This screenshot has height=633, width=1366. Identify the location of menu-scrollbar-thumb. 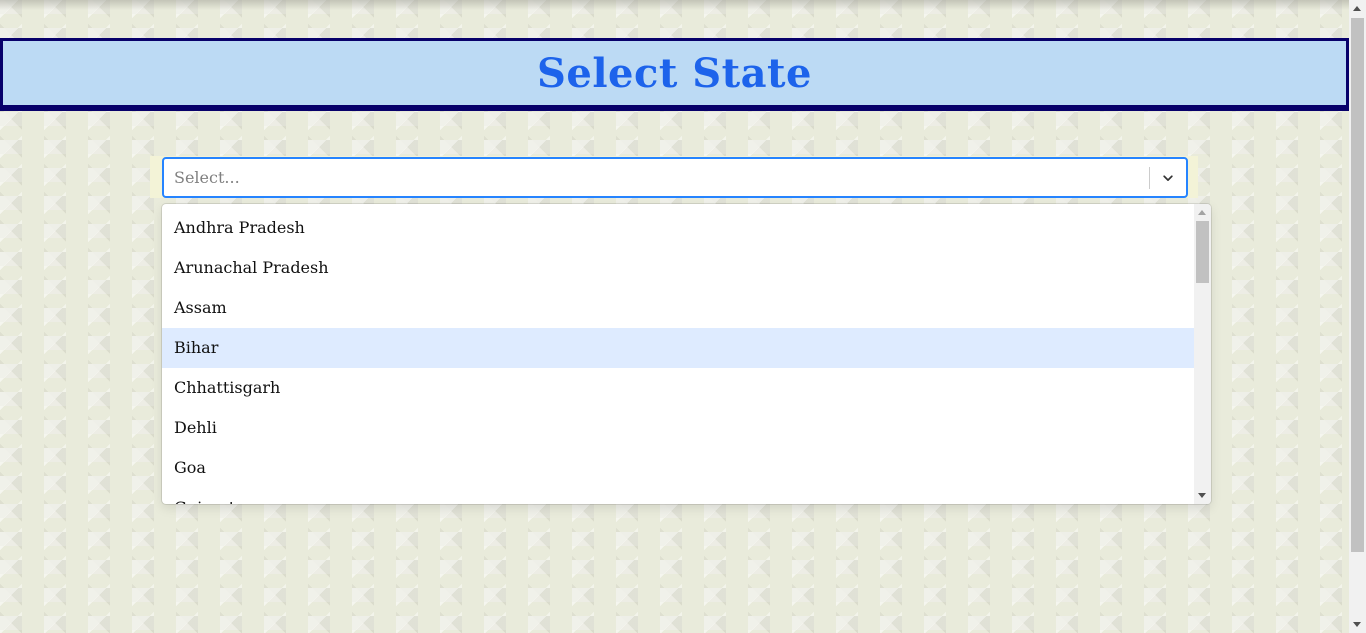
(1202, 252).